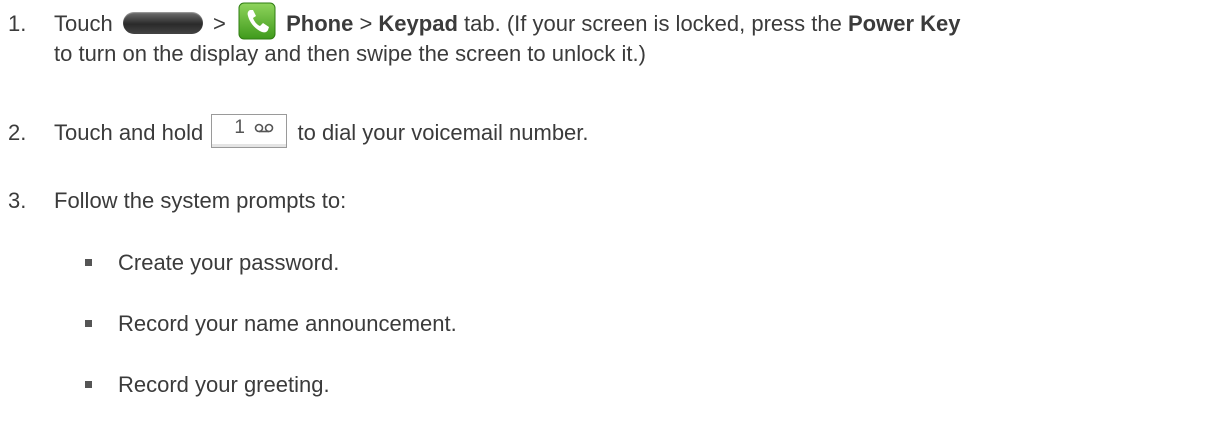 Image resolution: width=1217 pixels, height=427 pixels. What do you see at coordinates (904, 23) in the screenshot?
I see `power-key-label: Power Key` at bounding box center [904, 23].